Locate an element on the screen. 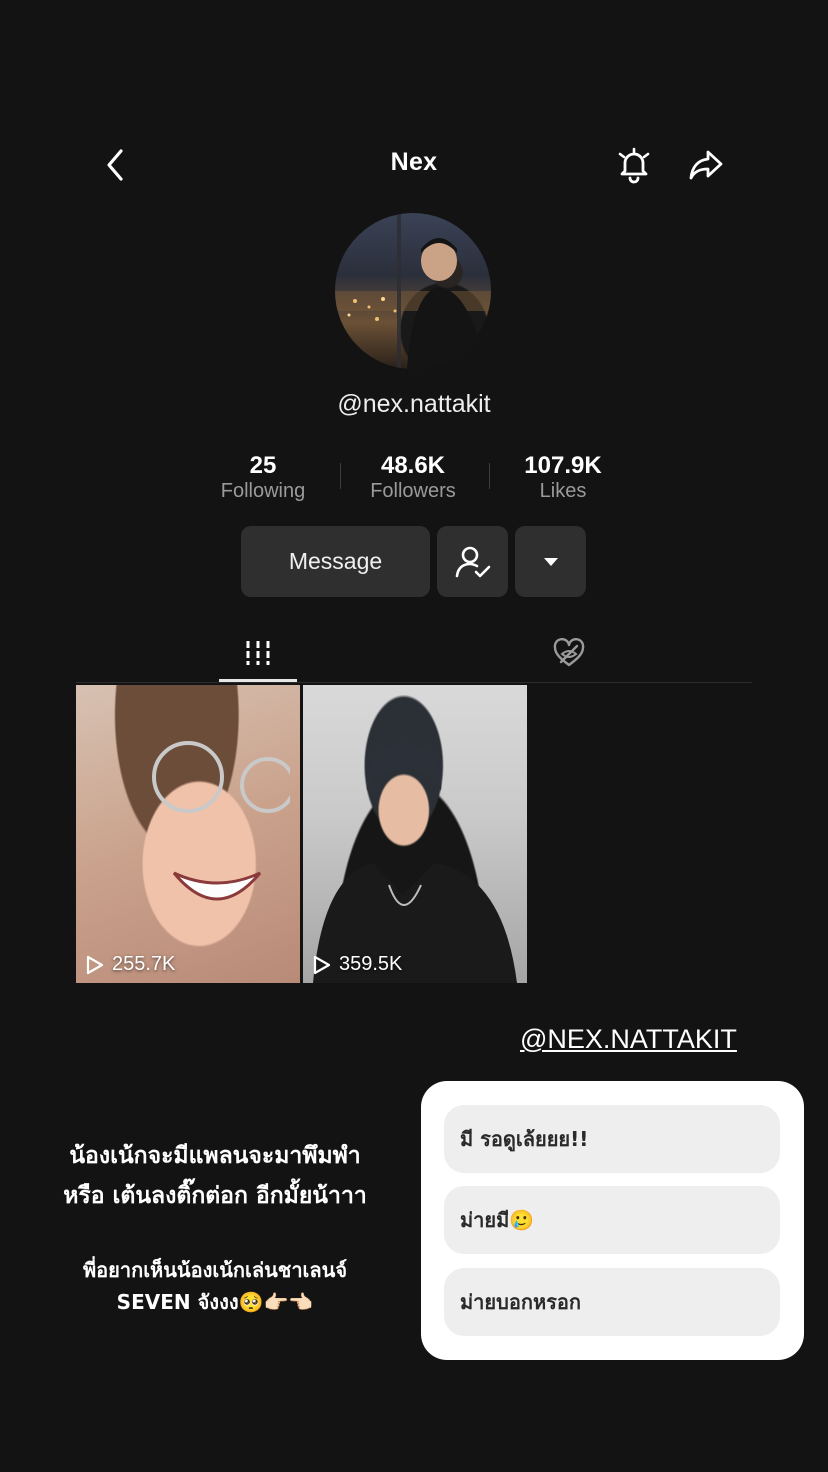  view-count-label: 255.7K is located at coordinates (144, 964).